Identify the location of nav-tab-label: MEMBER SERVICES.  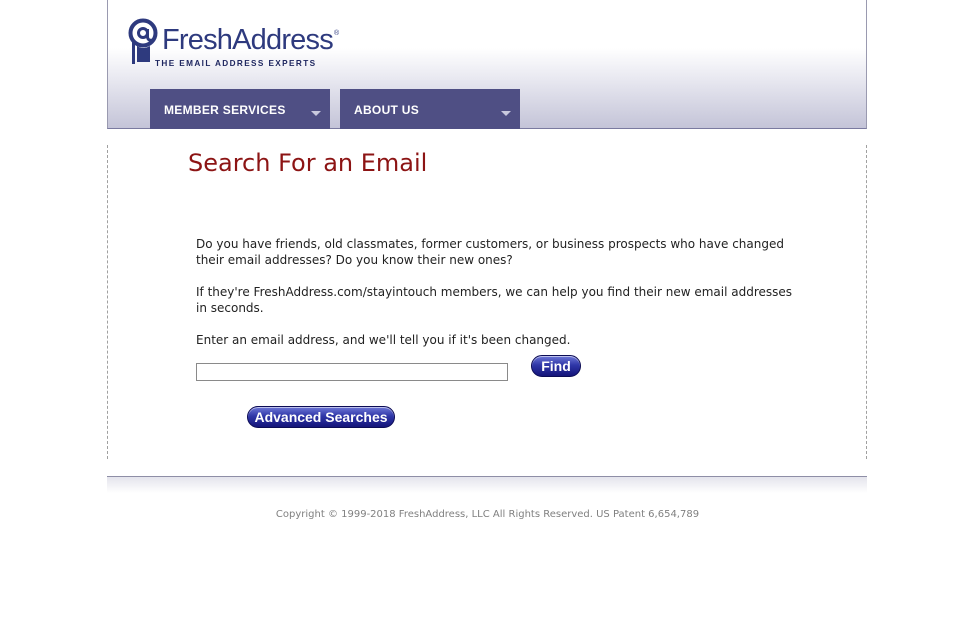
(225, 110).